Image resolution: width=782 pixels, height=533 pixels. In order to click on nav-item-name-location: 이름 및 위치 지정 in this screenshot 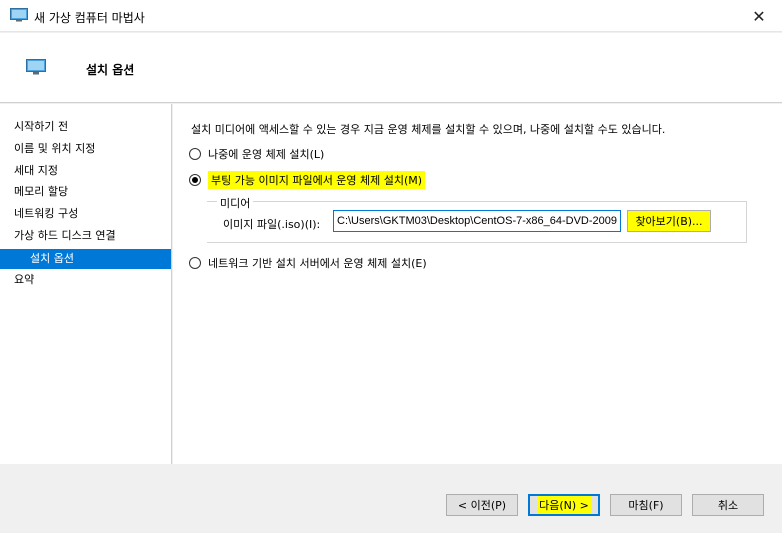, I will do `click(85, 149)`.